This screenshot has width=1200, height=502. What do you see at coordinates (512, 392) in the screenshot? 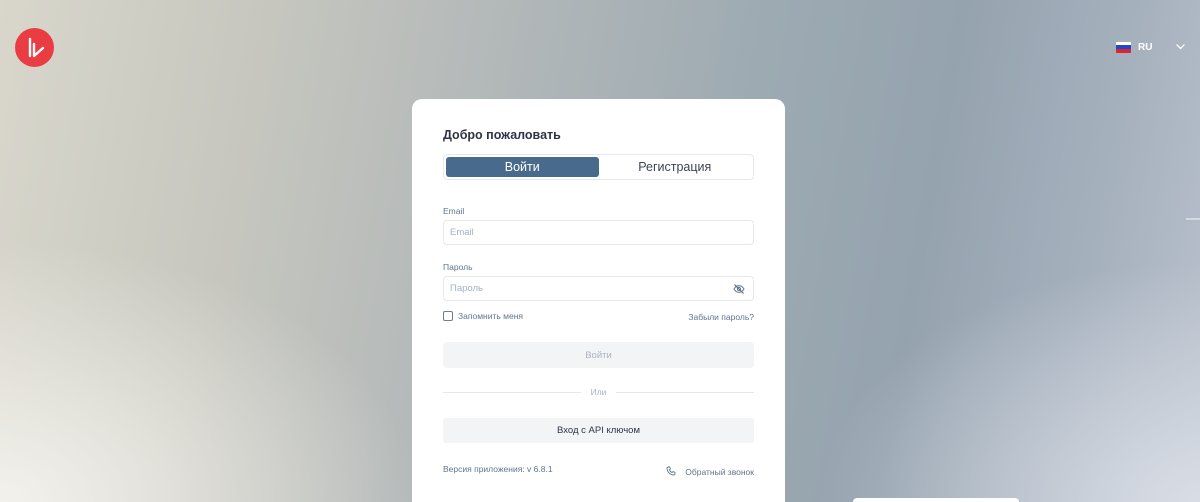
I see `divider-line-left` at bounding box center [512, 392].